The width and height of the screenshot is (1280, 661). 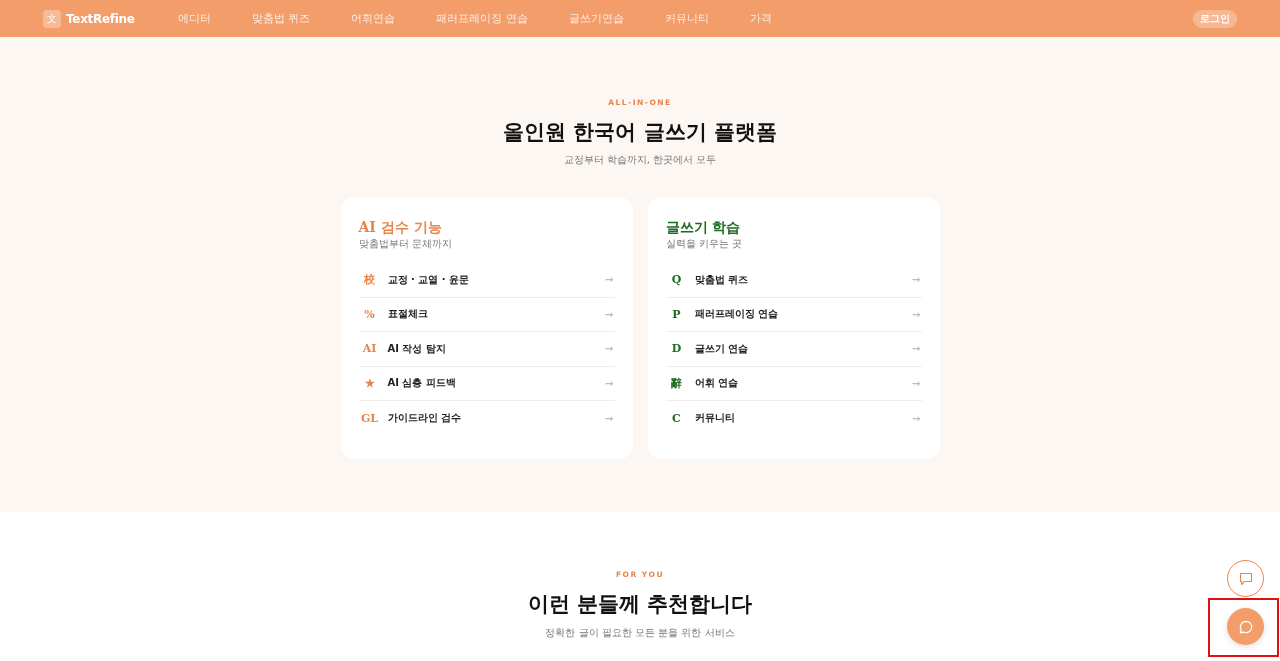 What do you see at coordinates (640, 633) in the screenshot?
I see `section-subtitle: 정확한 글이 필요한 모든 분을 위한 서비스` at bounding box center [640, 633].